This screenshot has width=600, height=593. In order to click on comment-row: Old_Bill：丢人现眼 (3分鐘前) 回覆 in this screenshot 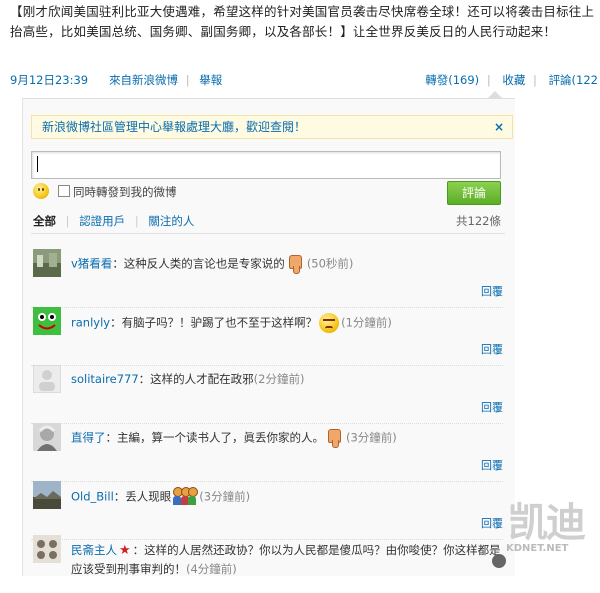, I will do `click(267, 510)`.